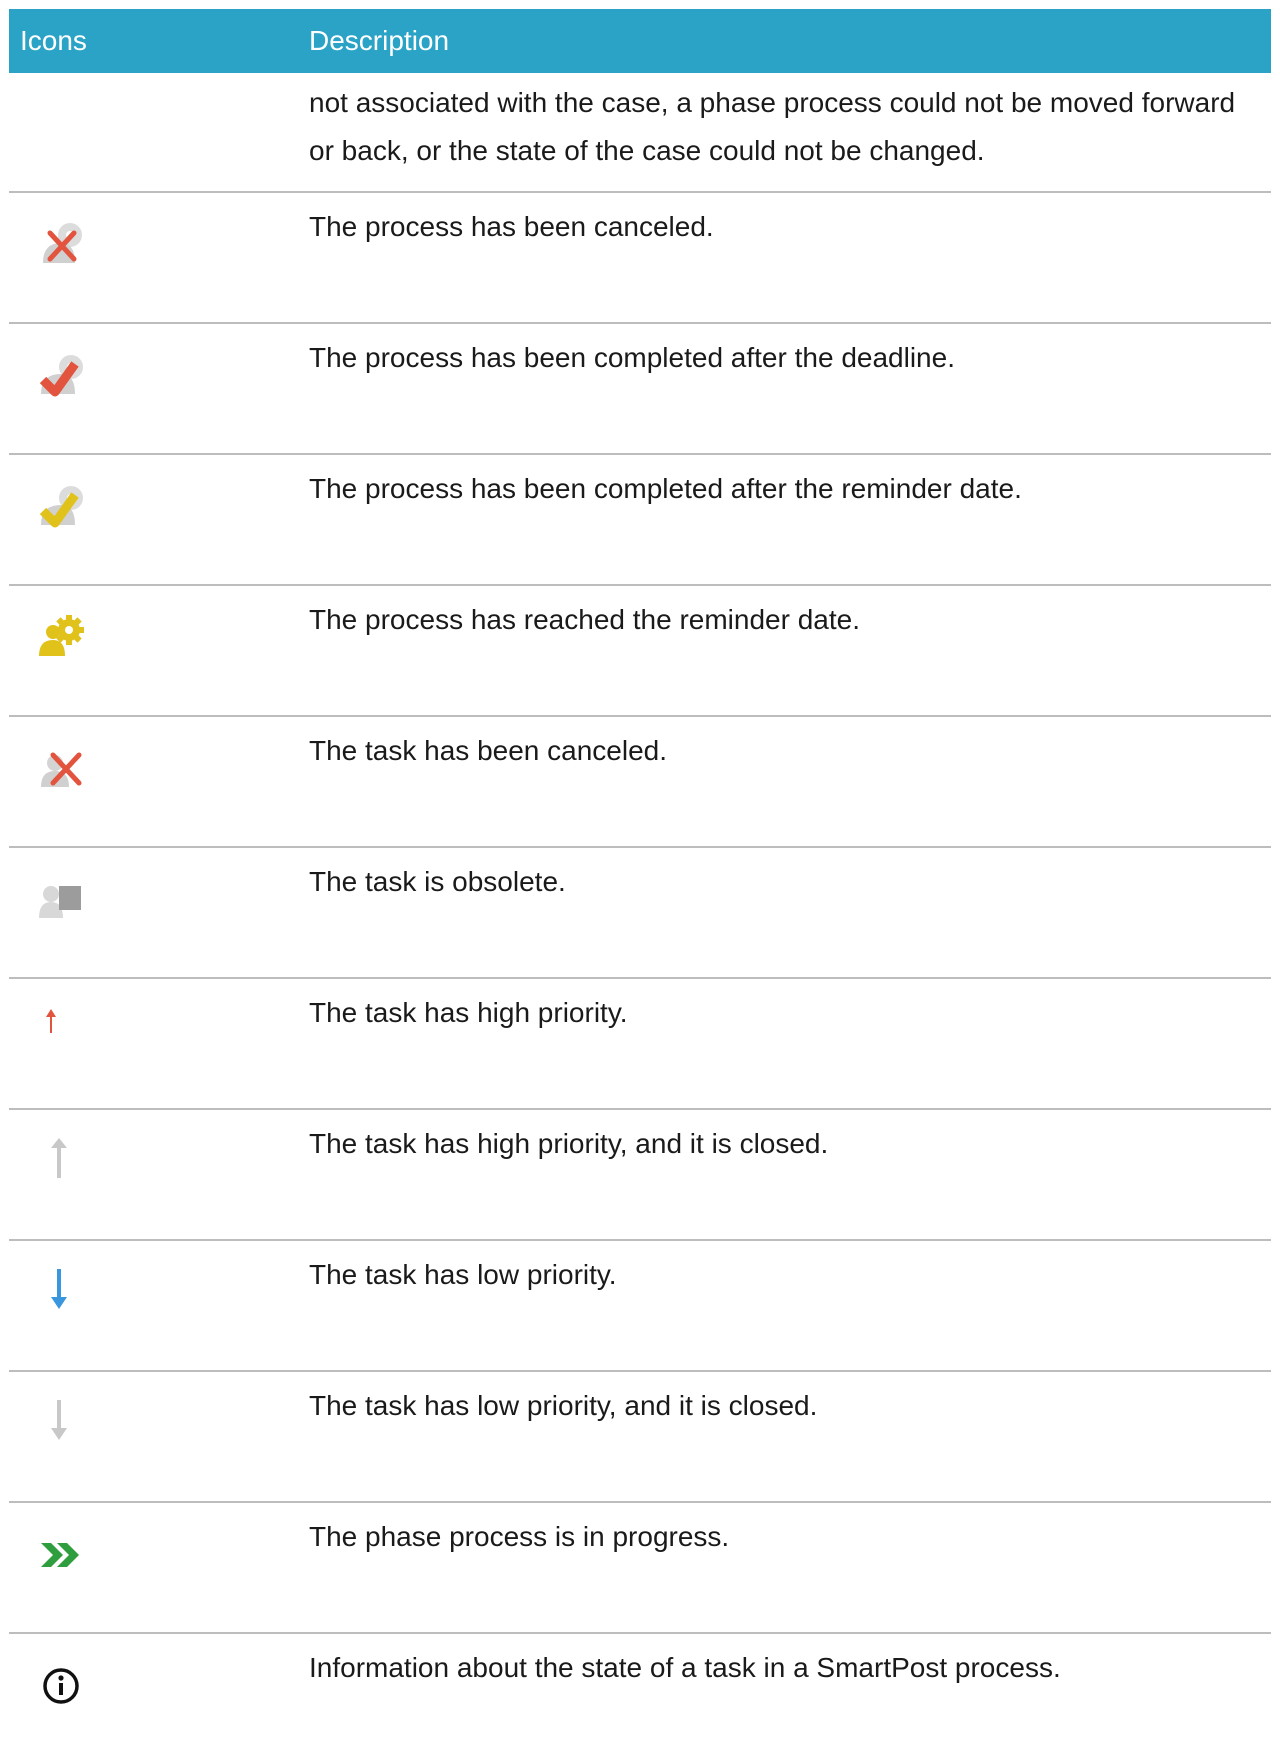 The width and height of the screenshot is (1280, 1756). I want to click on description-text: The task has high priority., so click(468, 1012).